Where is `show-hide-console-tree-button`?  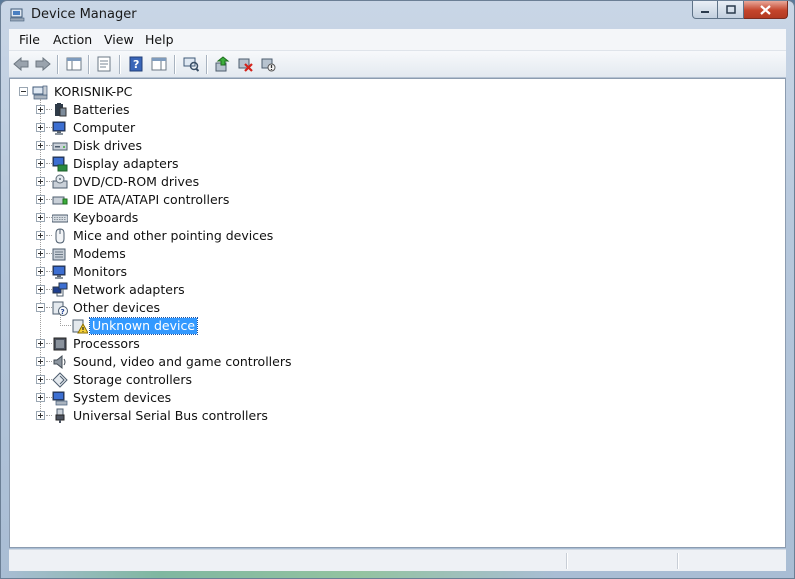 show-hide-console-tree-button is located at coordinates (74, 64).